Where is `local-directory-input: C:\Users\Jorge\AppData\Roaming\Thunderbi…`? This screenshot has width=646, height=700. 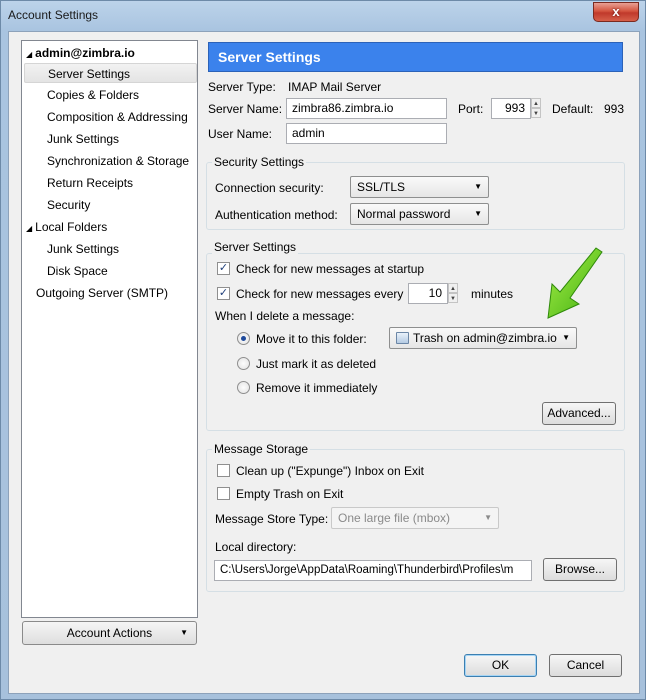 local-directory-input: C:\Users\Jorge\AppData\Roaming\Thunderbi… is located at coordinates (373, 570).